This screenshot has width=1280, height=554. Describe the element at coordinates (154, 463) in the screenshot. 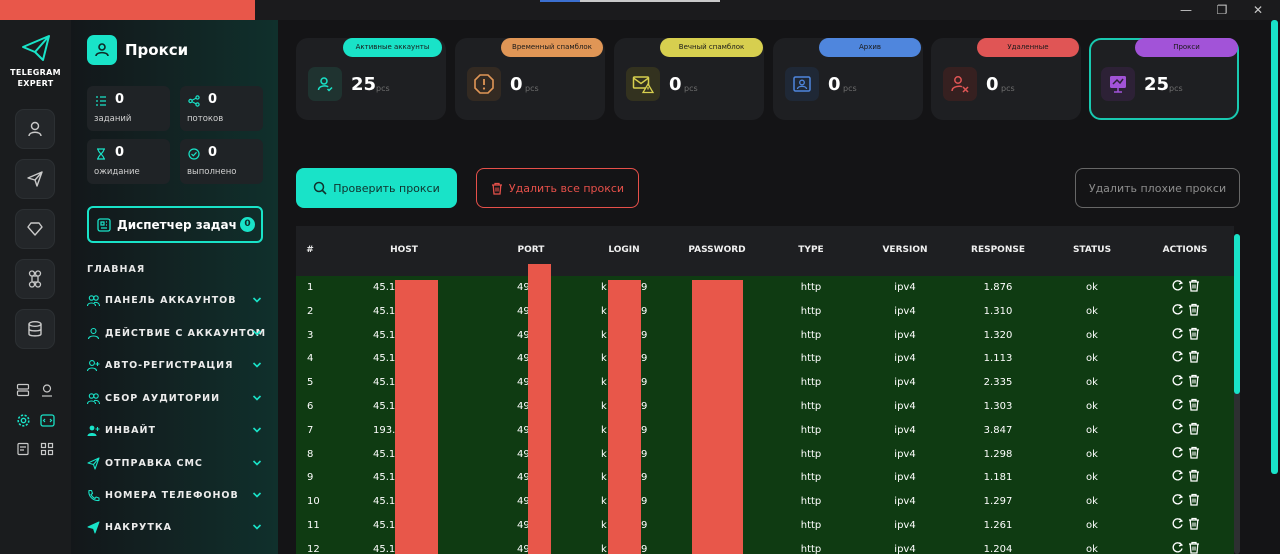

I see `nav-item-label: ОТПРАВКА СМС` at that location.